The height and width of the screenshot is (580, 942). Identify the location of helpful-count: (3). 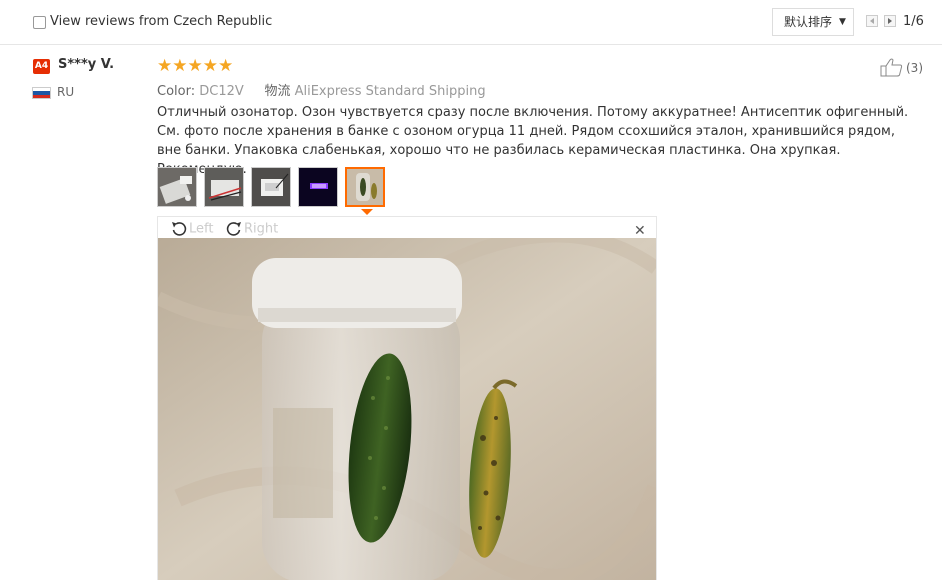
(914, 68).